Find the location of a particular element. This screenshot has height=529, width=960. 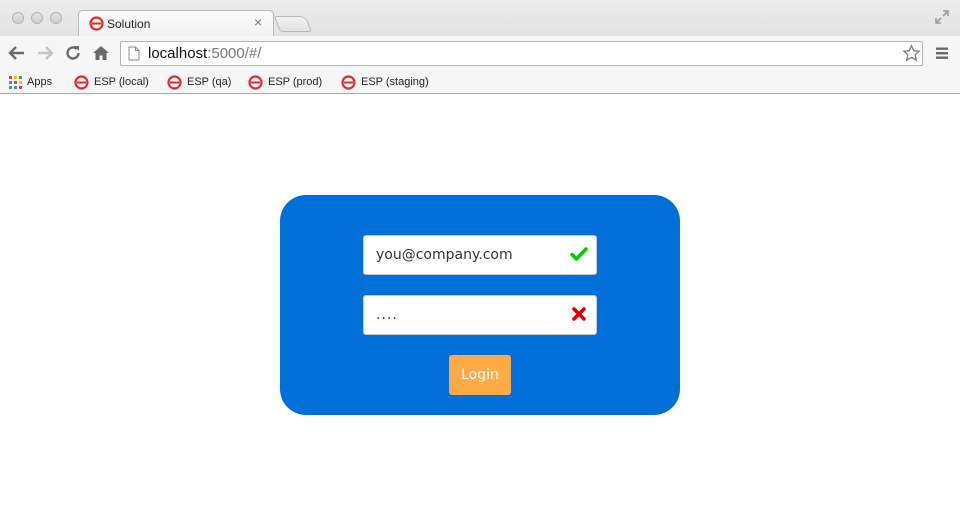

url-host: localhost is located at coordinates (178, 53).